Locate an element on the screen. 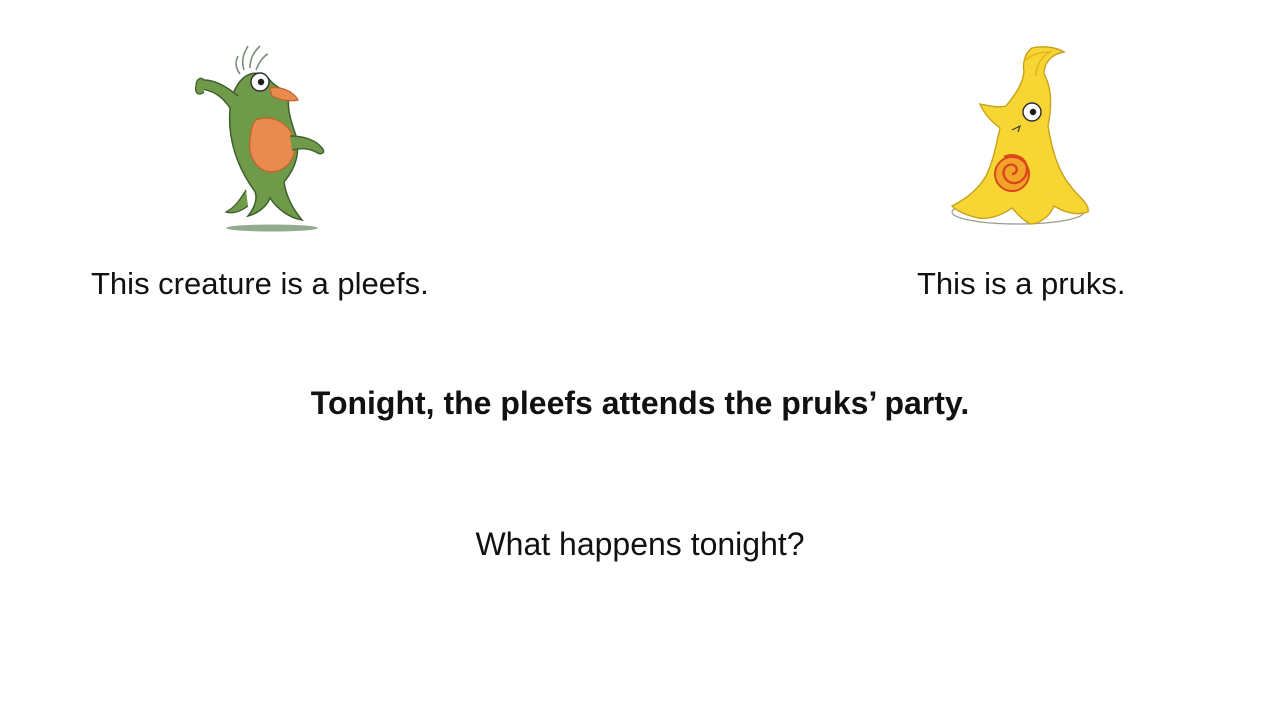  pleefs-creature-icon is located at coordinates (259, 138).